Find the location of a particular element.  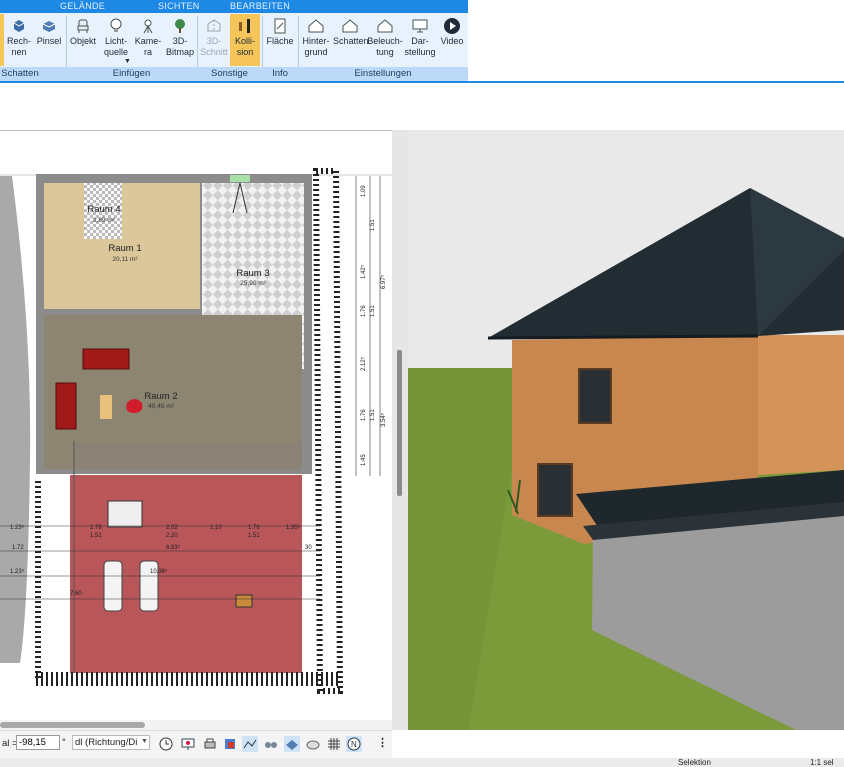

bitmap-button: 3D- Bitmap is located at coordinates (180, 40).